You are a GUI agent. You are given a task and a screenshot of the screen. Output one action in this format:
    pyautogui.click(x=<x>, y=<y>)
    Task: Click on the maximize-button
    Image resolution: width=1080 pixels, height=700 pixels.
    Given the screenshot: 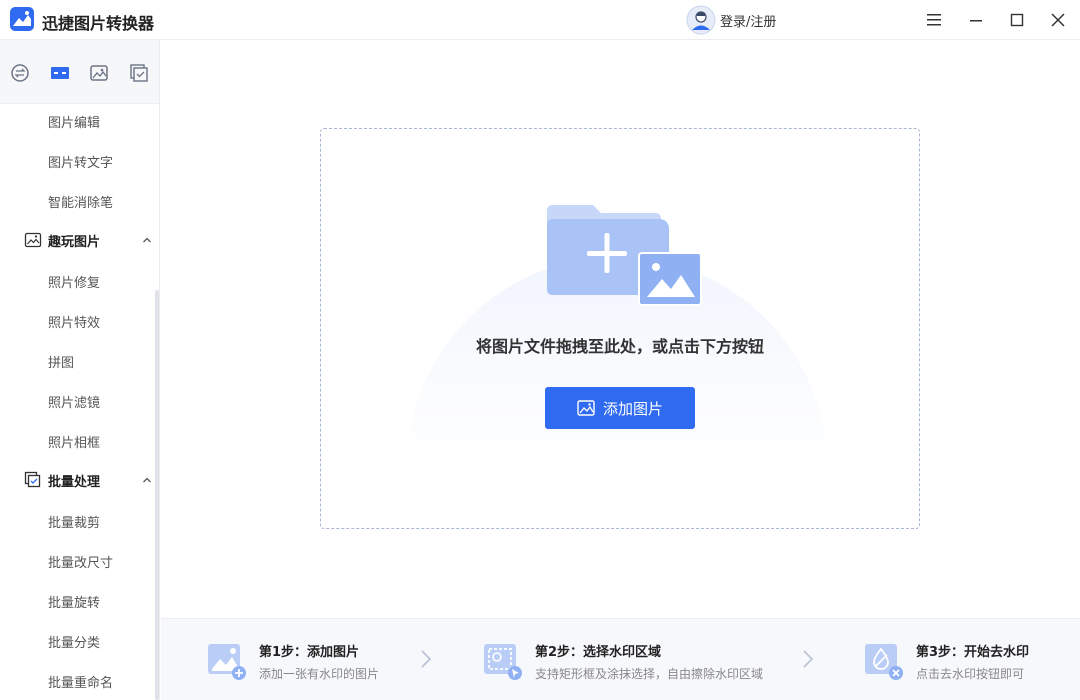 What is the action you would take?
    pyautogui.click(x=1017, y=20)
    